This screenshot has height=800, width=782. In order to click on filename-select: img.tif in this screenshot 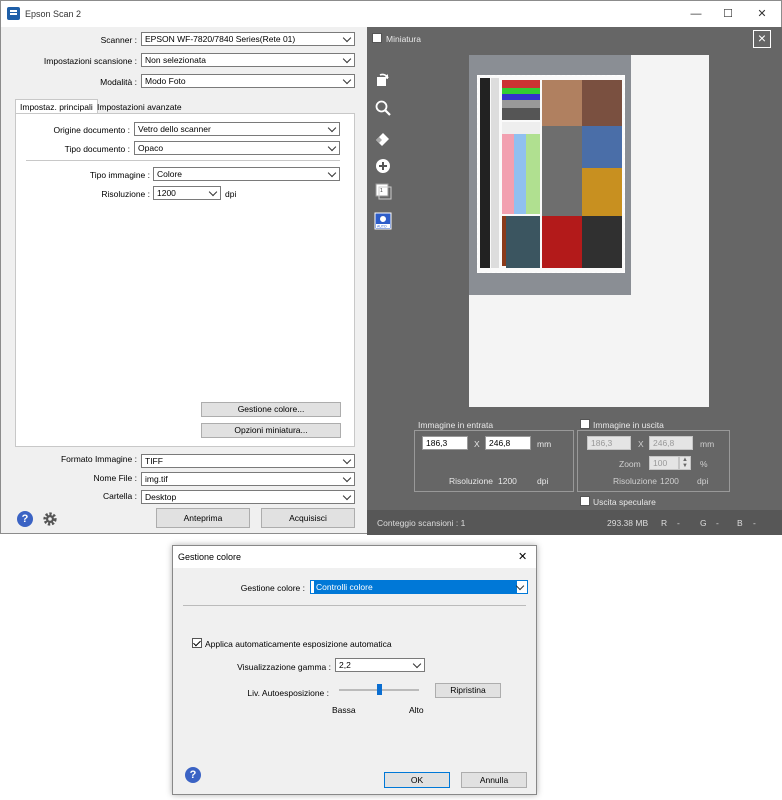, I will do `click(248, 479)`.